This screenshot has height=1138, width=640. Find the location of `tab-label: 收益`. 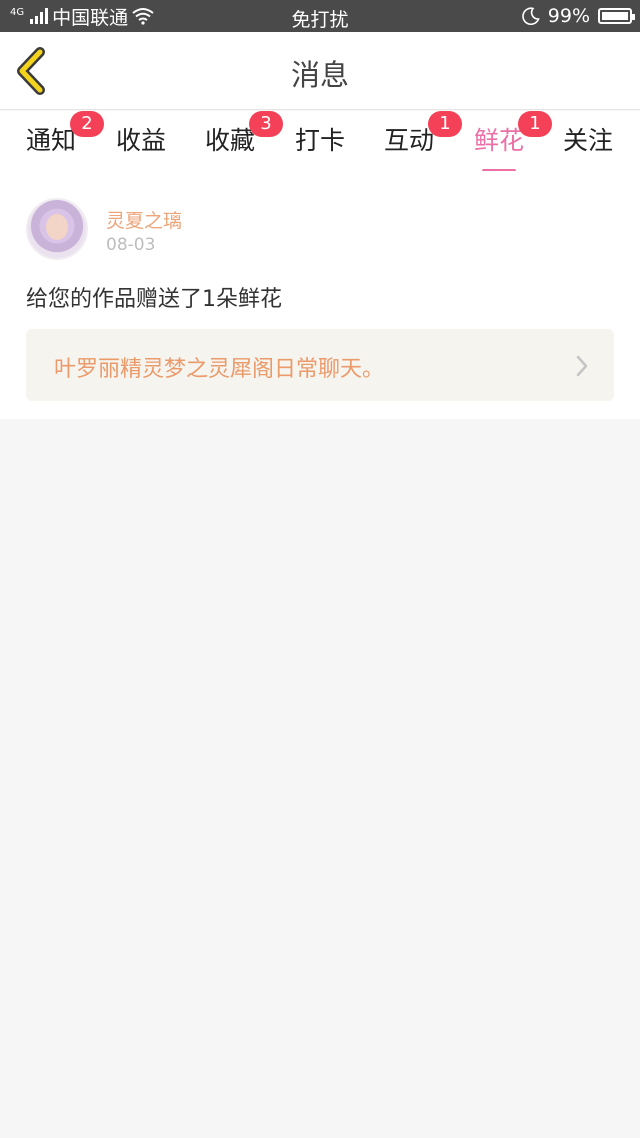

tab-label: 收益 is located at coordinates (141, 140).